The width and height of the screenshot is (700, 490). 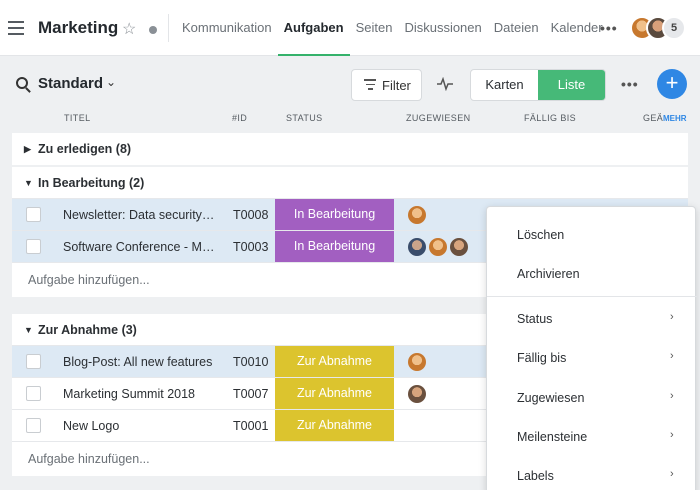 I want to click on filter-button: Filter, so click(x=386, y=85).